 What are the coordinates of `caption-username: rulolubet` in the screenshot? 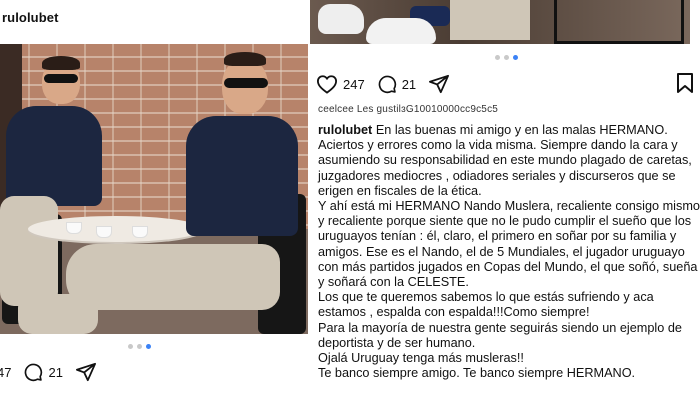 It's located at (345, 130).